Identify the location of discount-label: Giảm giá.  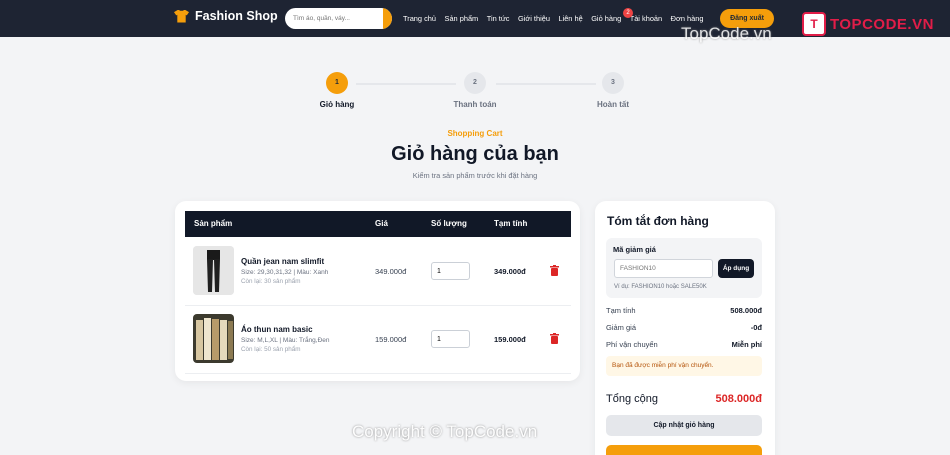
(621, 327).